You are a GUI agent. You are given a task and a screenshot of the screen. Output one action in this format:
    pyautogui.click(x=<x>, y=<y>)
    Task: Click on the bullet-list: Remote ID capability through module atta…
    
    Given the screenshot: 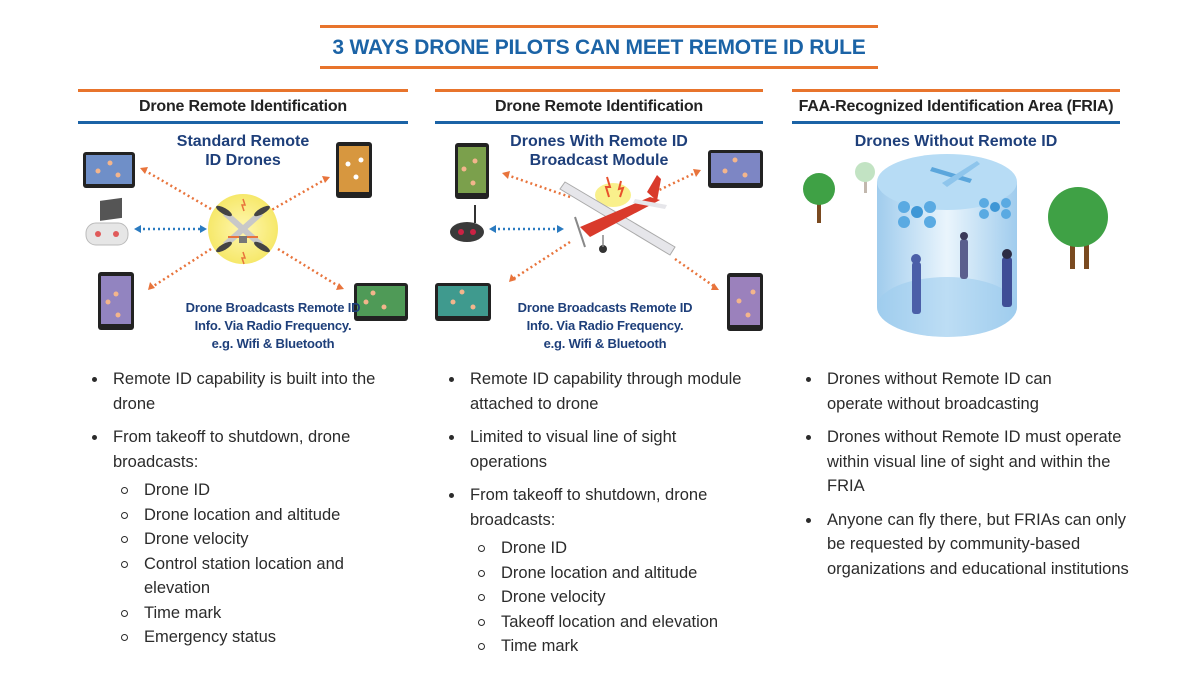 What is the action you would take?
    pyautogui.click(x=608, y=513)
    